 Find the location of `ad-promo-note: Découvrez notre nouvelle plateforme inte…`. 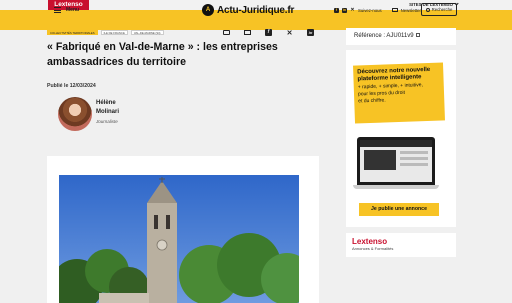

ad-promo-note: Découvrez notre nouvelle plateforme inte… is located at coordinates (399, 93).